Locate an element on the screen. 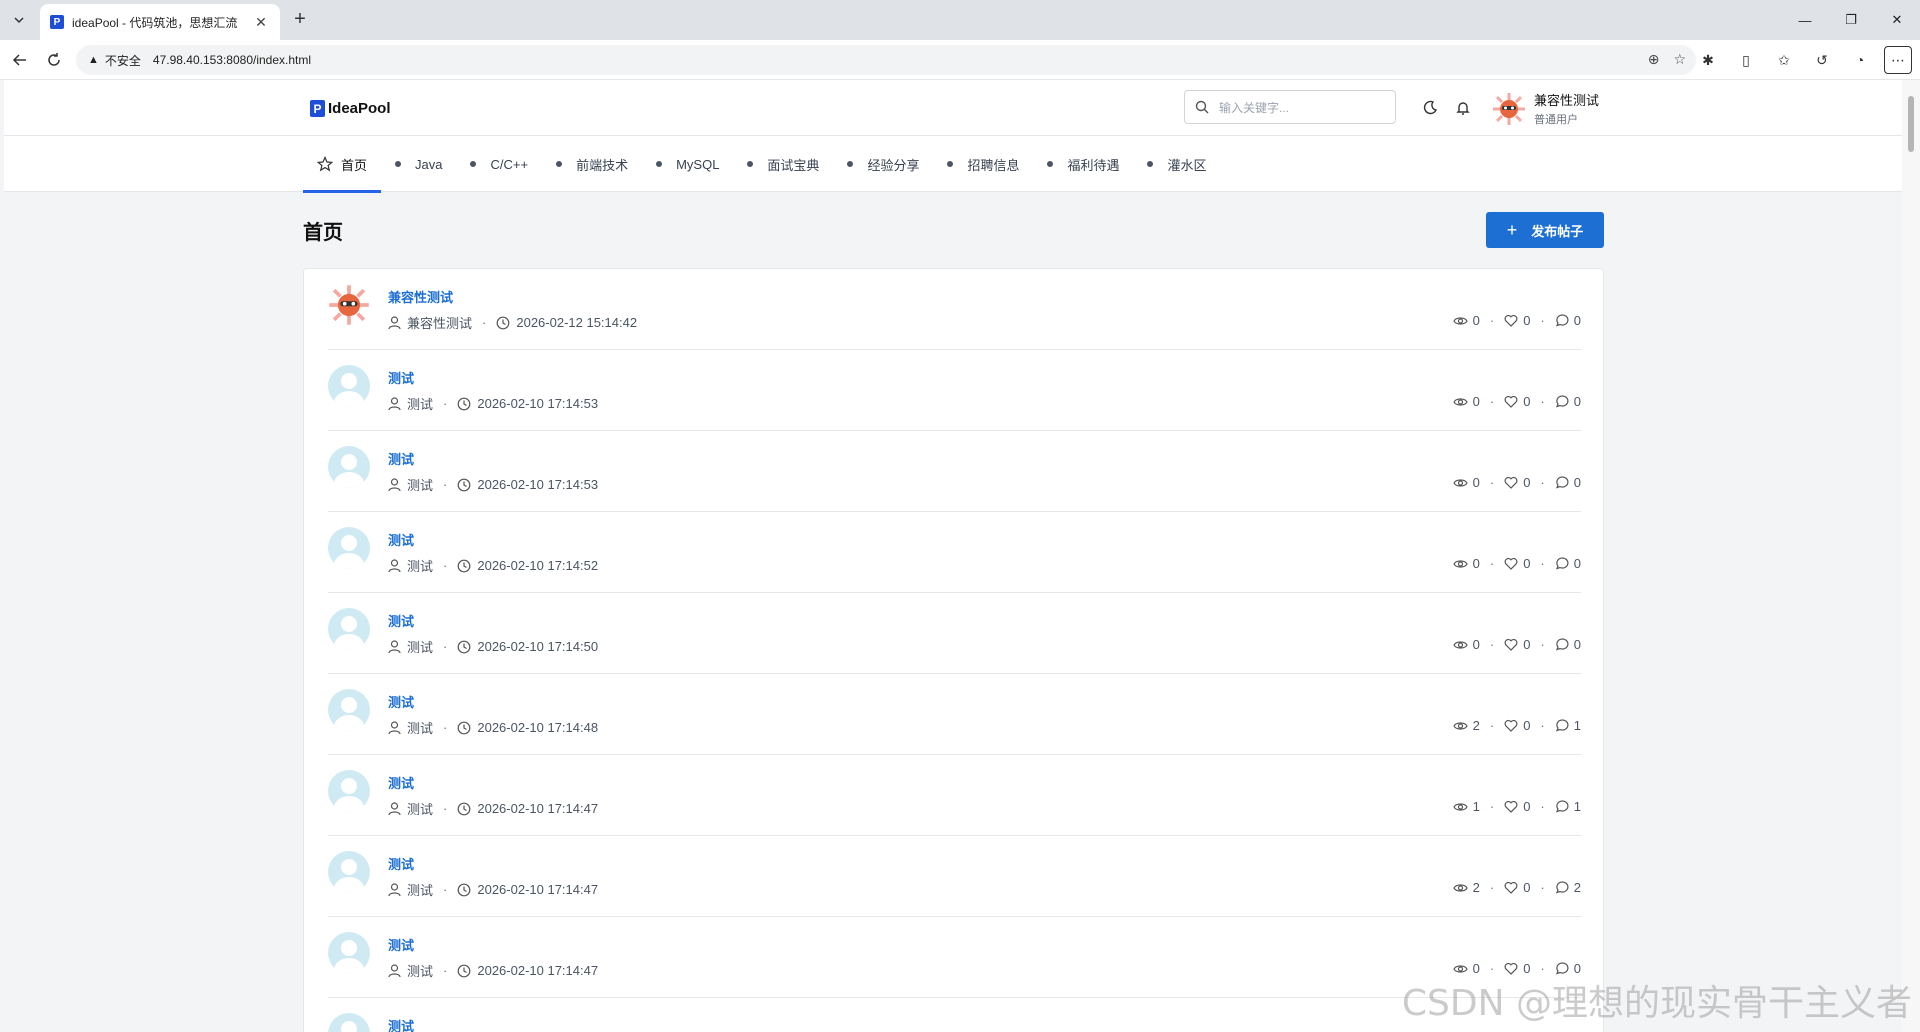  post-row: 测试 测试 · 2026-02-10 17:14:47 0 · 0 · 0 is located at coordinates (954, 957).